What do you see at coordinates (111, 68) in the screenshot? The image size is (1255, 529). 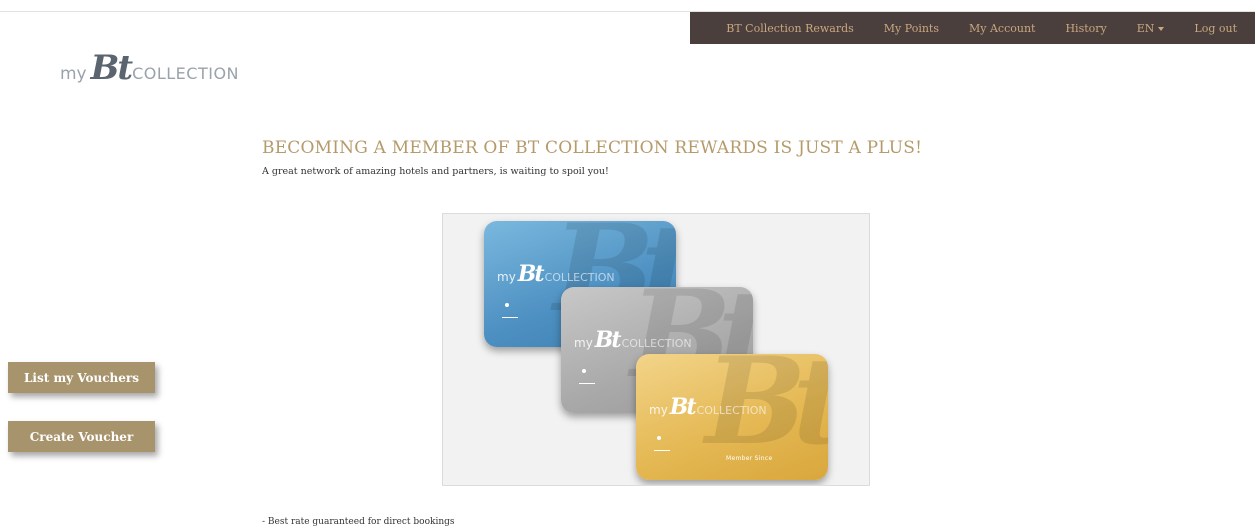 I see `logo-bt: Bt` at bounding box center [111, 68].